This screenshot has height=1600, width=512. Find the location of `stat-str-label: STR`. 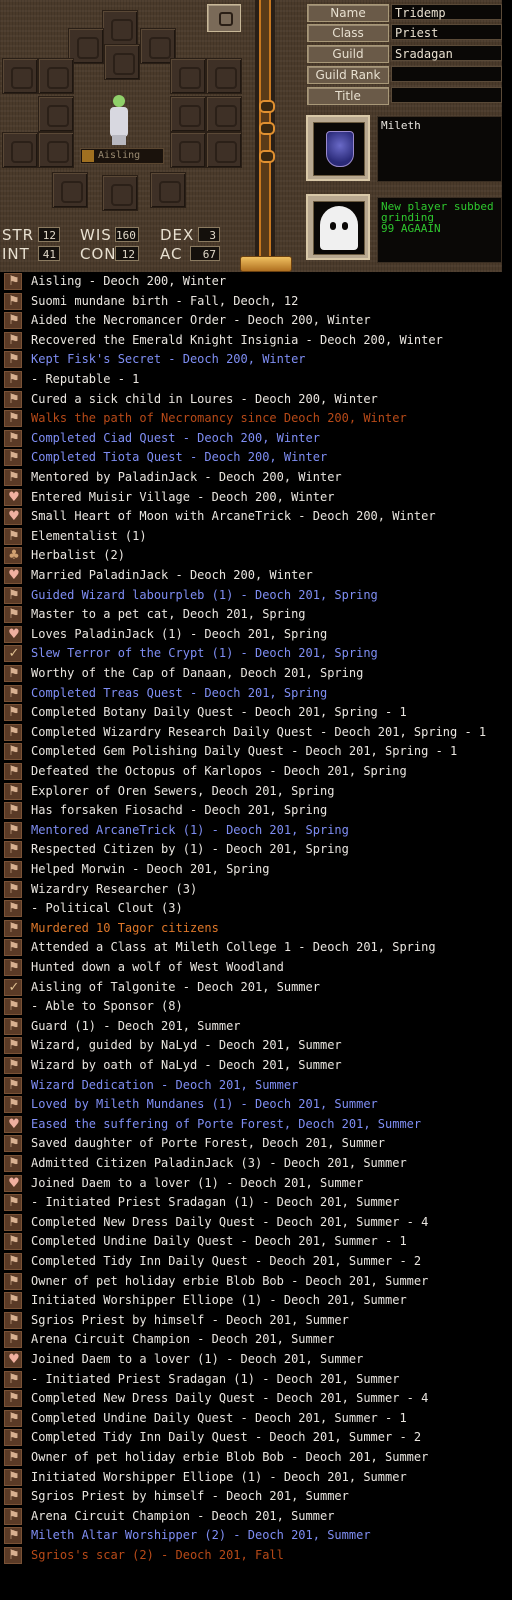

stat-str-label: STR is located at coordinates (18, 235).